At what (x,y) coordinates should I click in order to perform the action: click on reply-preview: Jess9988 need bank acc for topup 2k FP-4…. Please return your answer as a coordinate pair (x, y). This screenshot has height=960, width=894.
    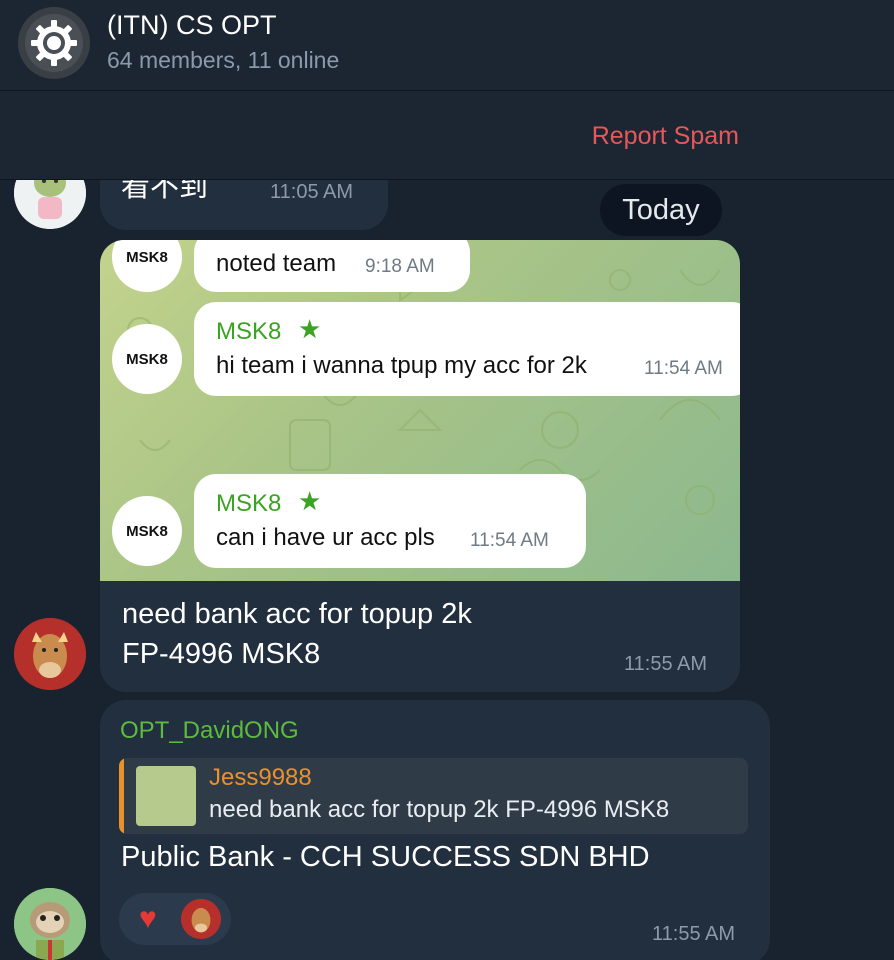
    Looking at the image, I should click on (433, 796).